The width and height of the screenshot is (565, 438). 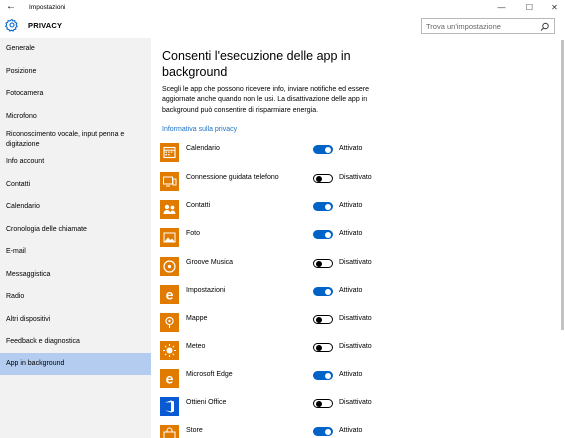 What do you see at coordinates (196, 346) in the screenshot?
I see `app-name: Meteo` at bounding box center [196, 346].